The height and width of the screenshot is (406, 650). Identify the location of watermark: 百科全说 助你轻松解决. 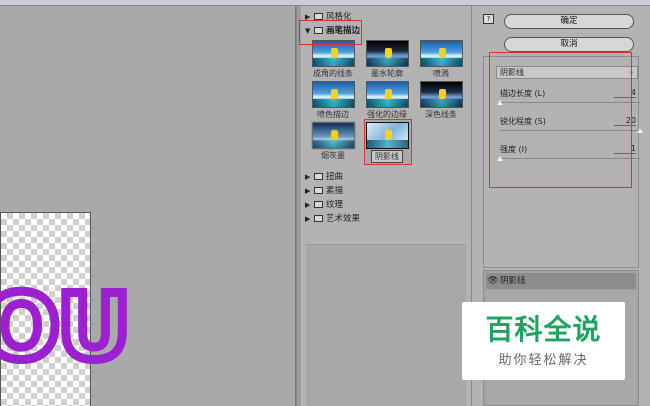
(543, 341).